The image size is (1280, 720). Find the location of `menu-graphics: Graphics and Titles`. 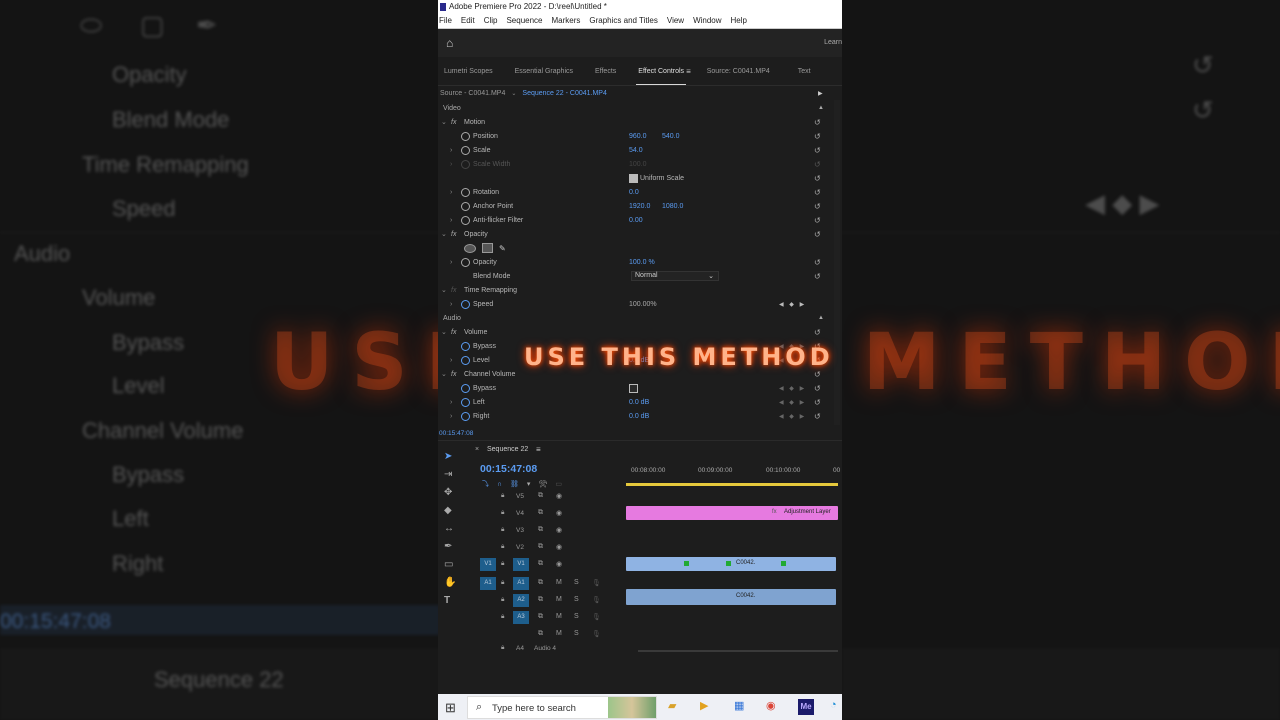

menu-graphics: Graphics and Titles is located at coordinates (623, 20).